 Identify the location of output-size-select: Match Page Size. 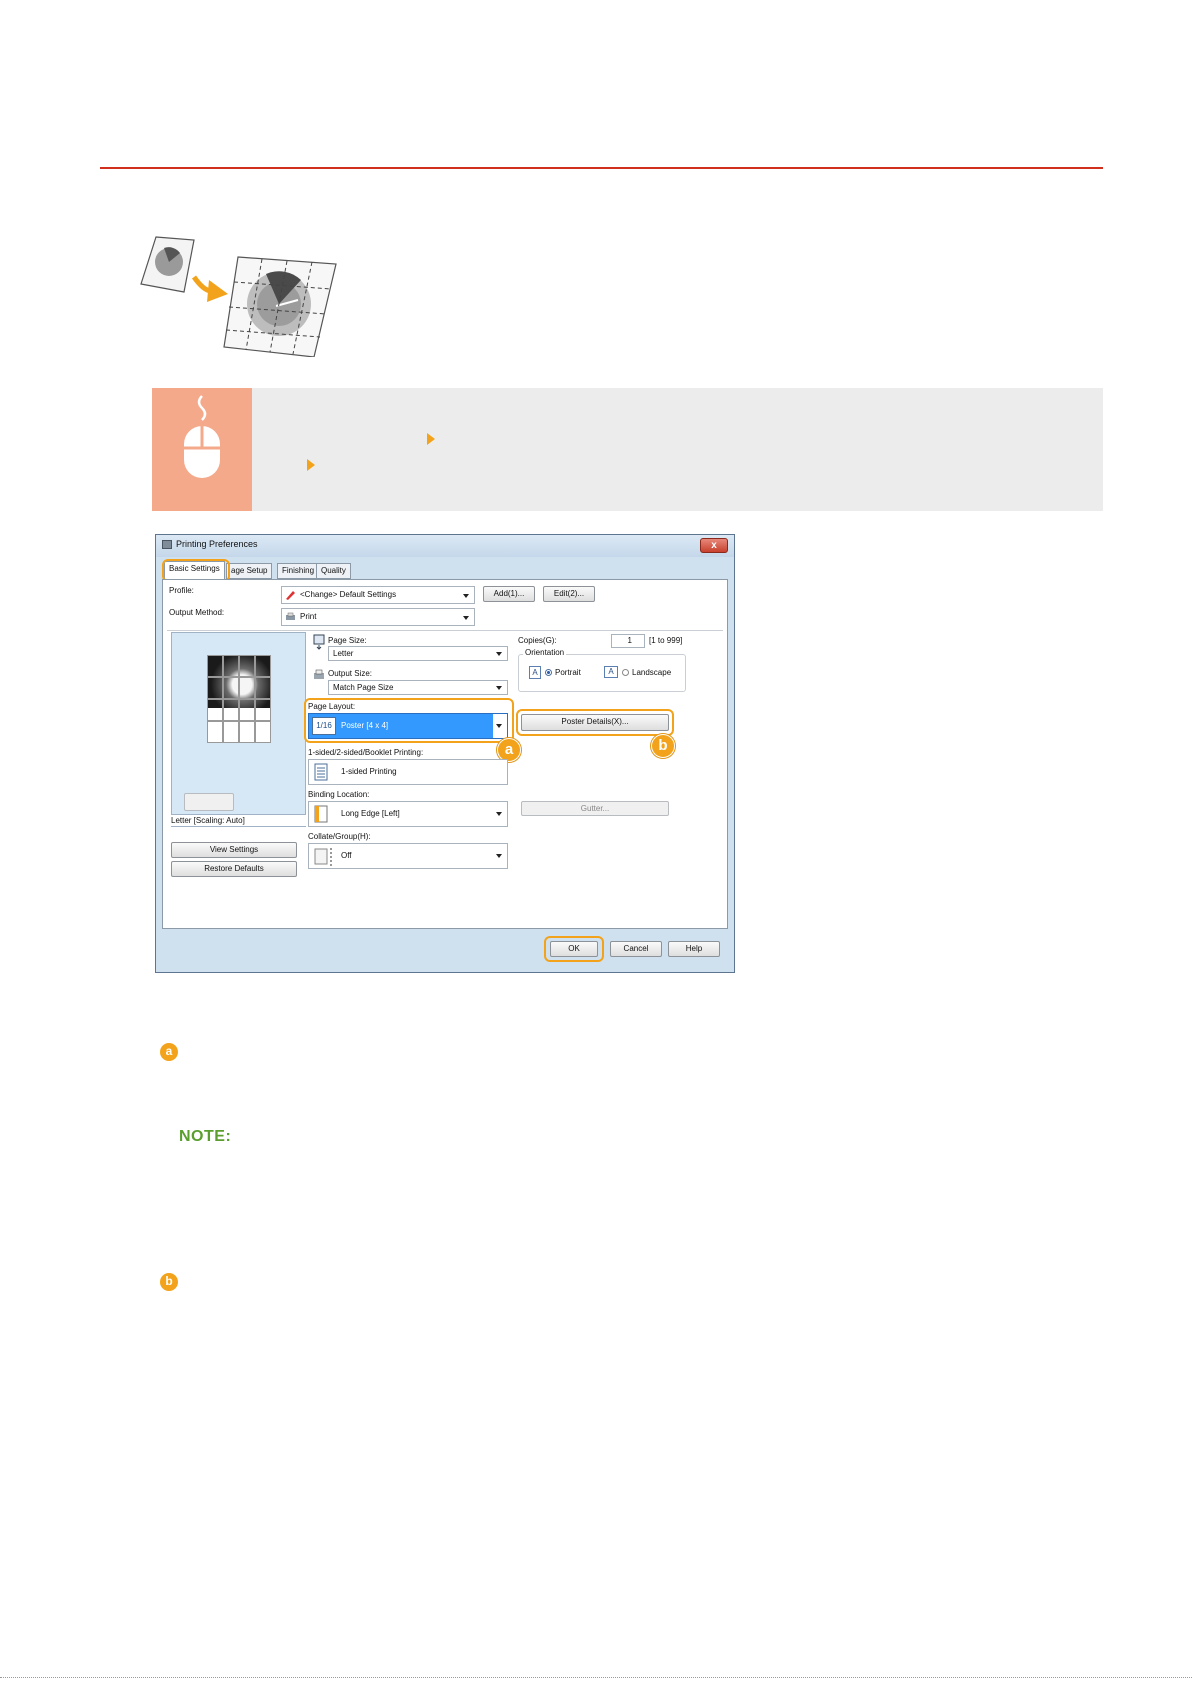
(418, 687).